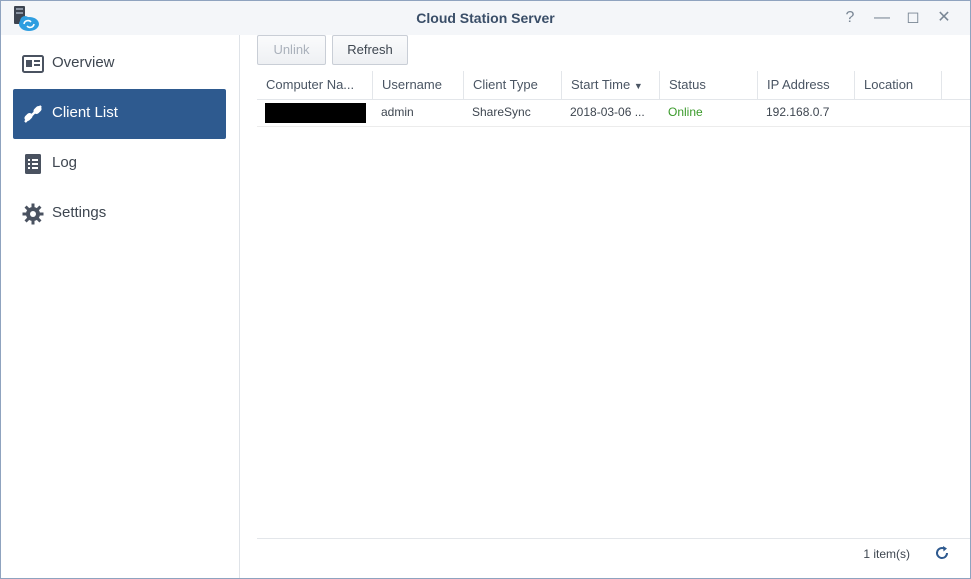  I want to click on column-header-status: Status, so click(709, 85).